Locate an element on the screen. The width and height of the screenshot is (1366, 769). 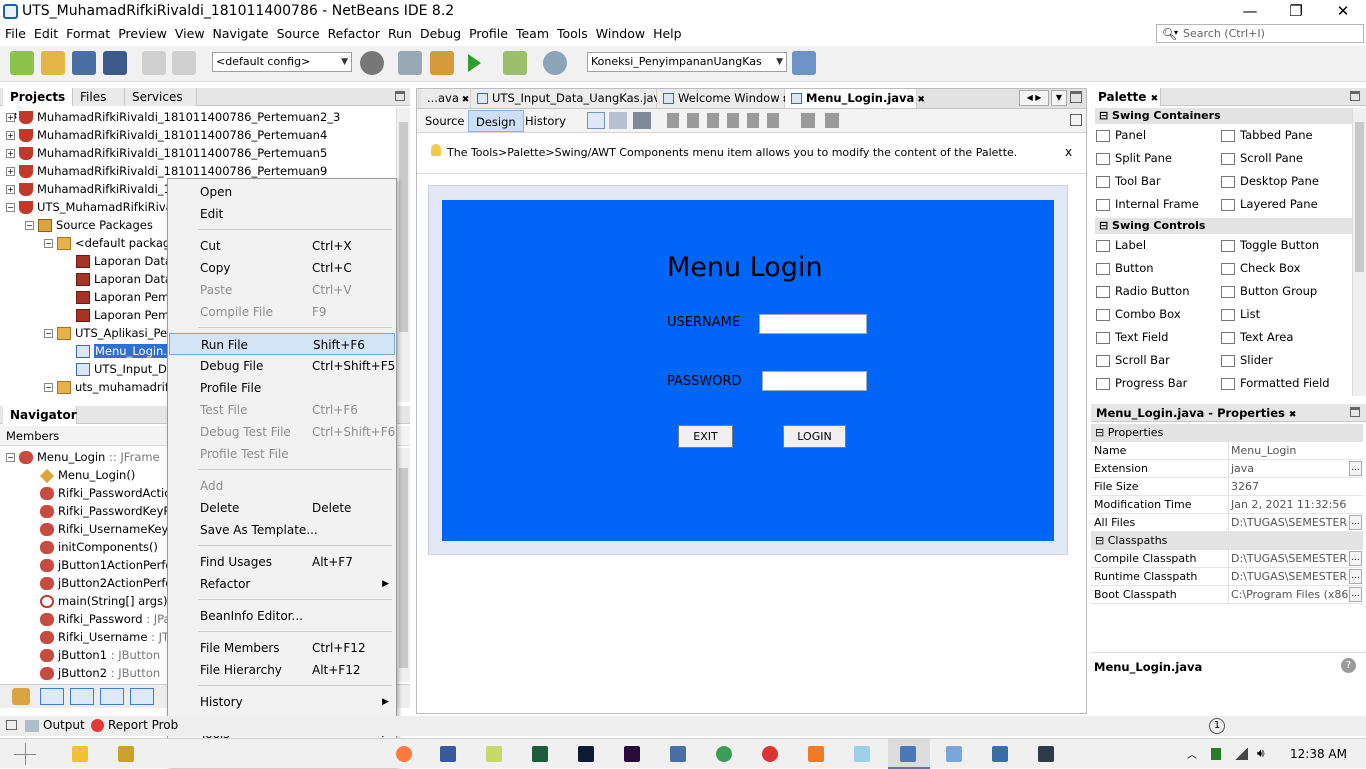
property-value: java is located at coordinates (1288, 468).